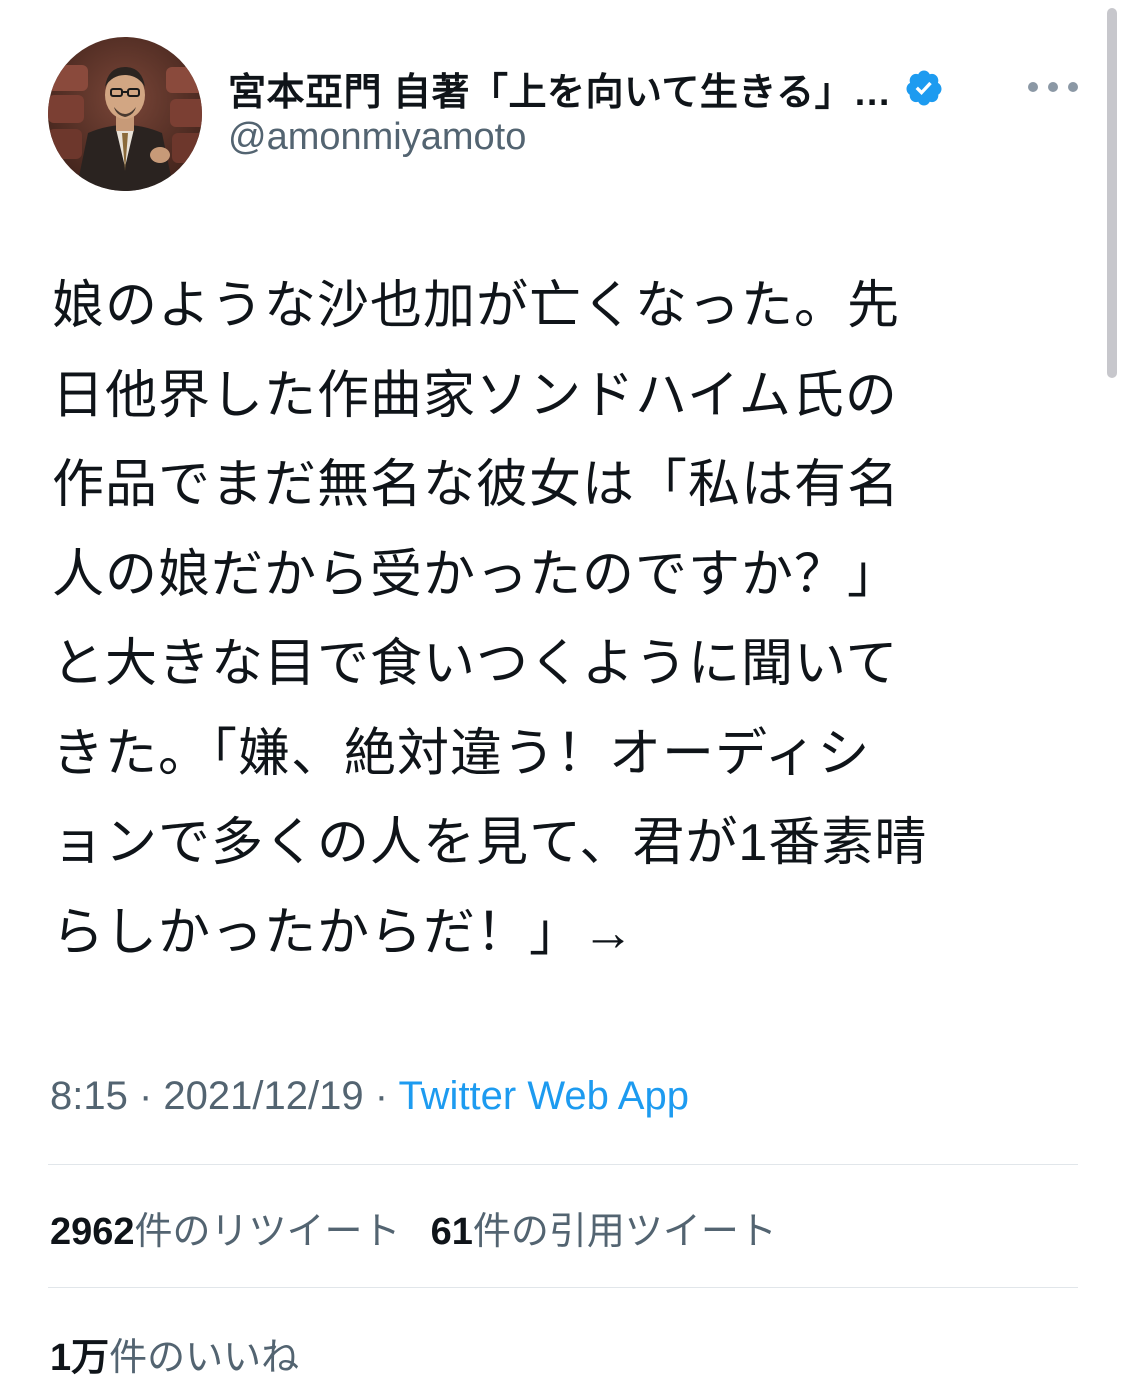  What do you see at coordinates (204, 1358) in the screenshot?
I see `likes-label: 件のいいね` at bounding box center [204, 1358].